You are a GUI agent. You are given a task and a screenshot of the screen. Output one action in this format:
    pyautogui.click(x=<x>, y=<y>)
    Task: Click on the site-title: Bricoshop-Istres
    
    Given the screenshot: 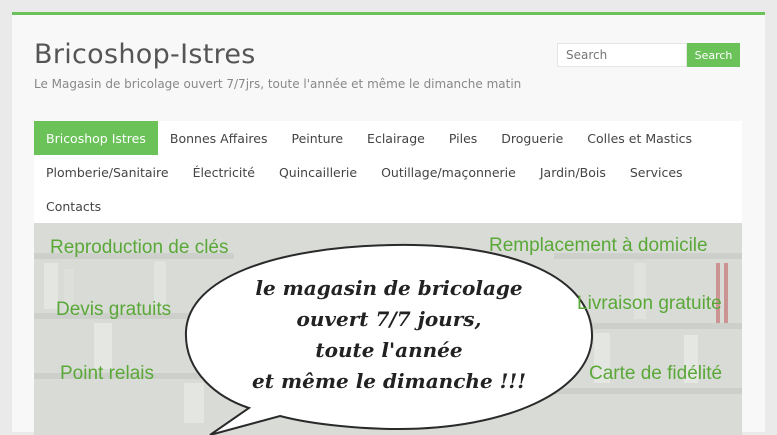 What is the action you would take?
    pyautogui.click(x=145, y=54)
    